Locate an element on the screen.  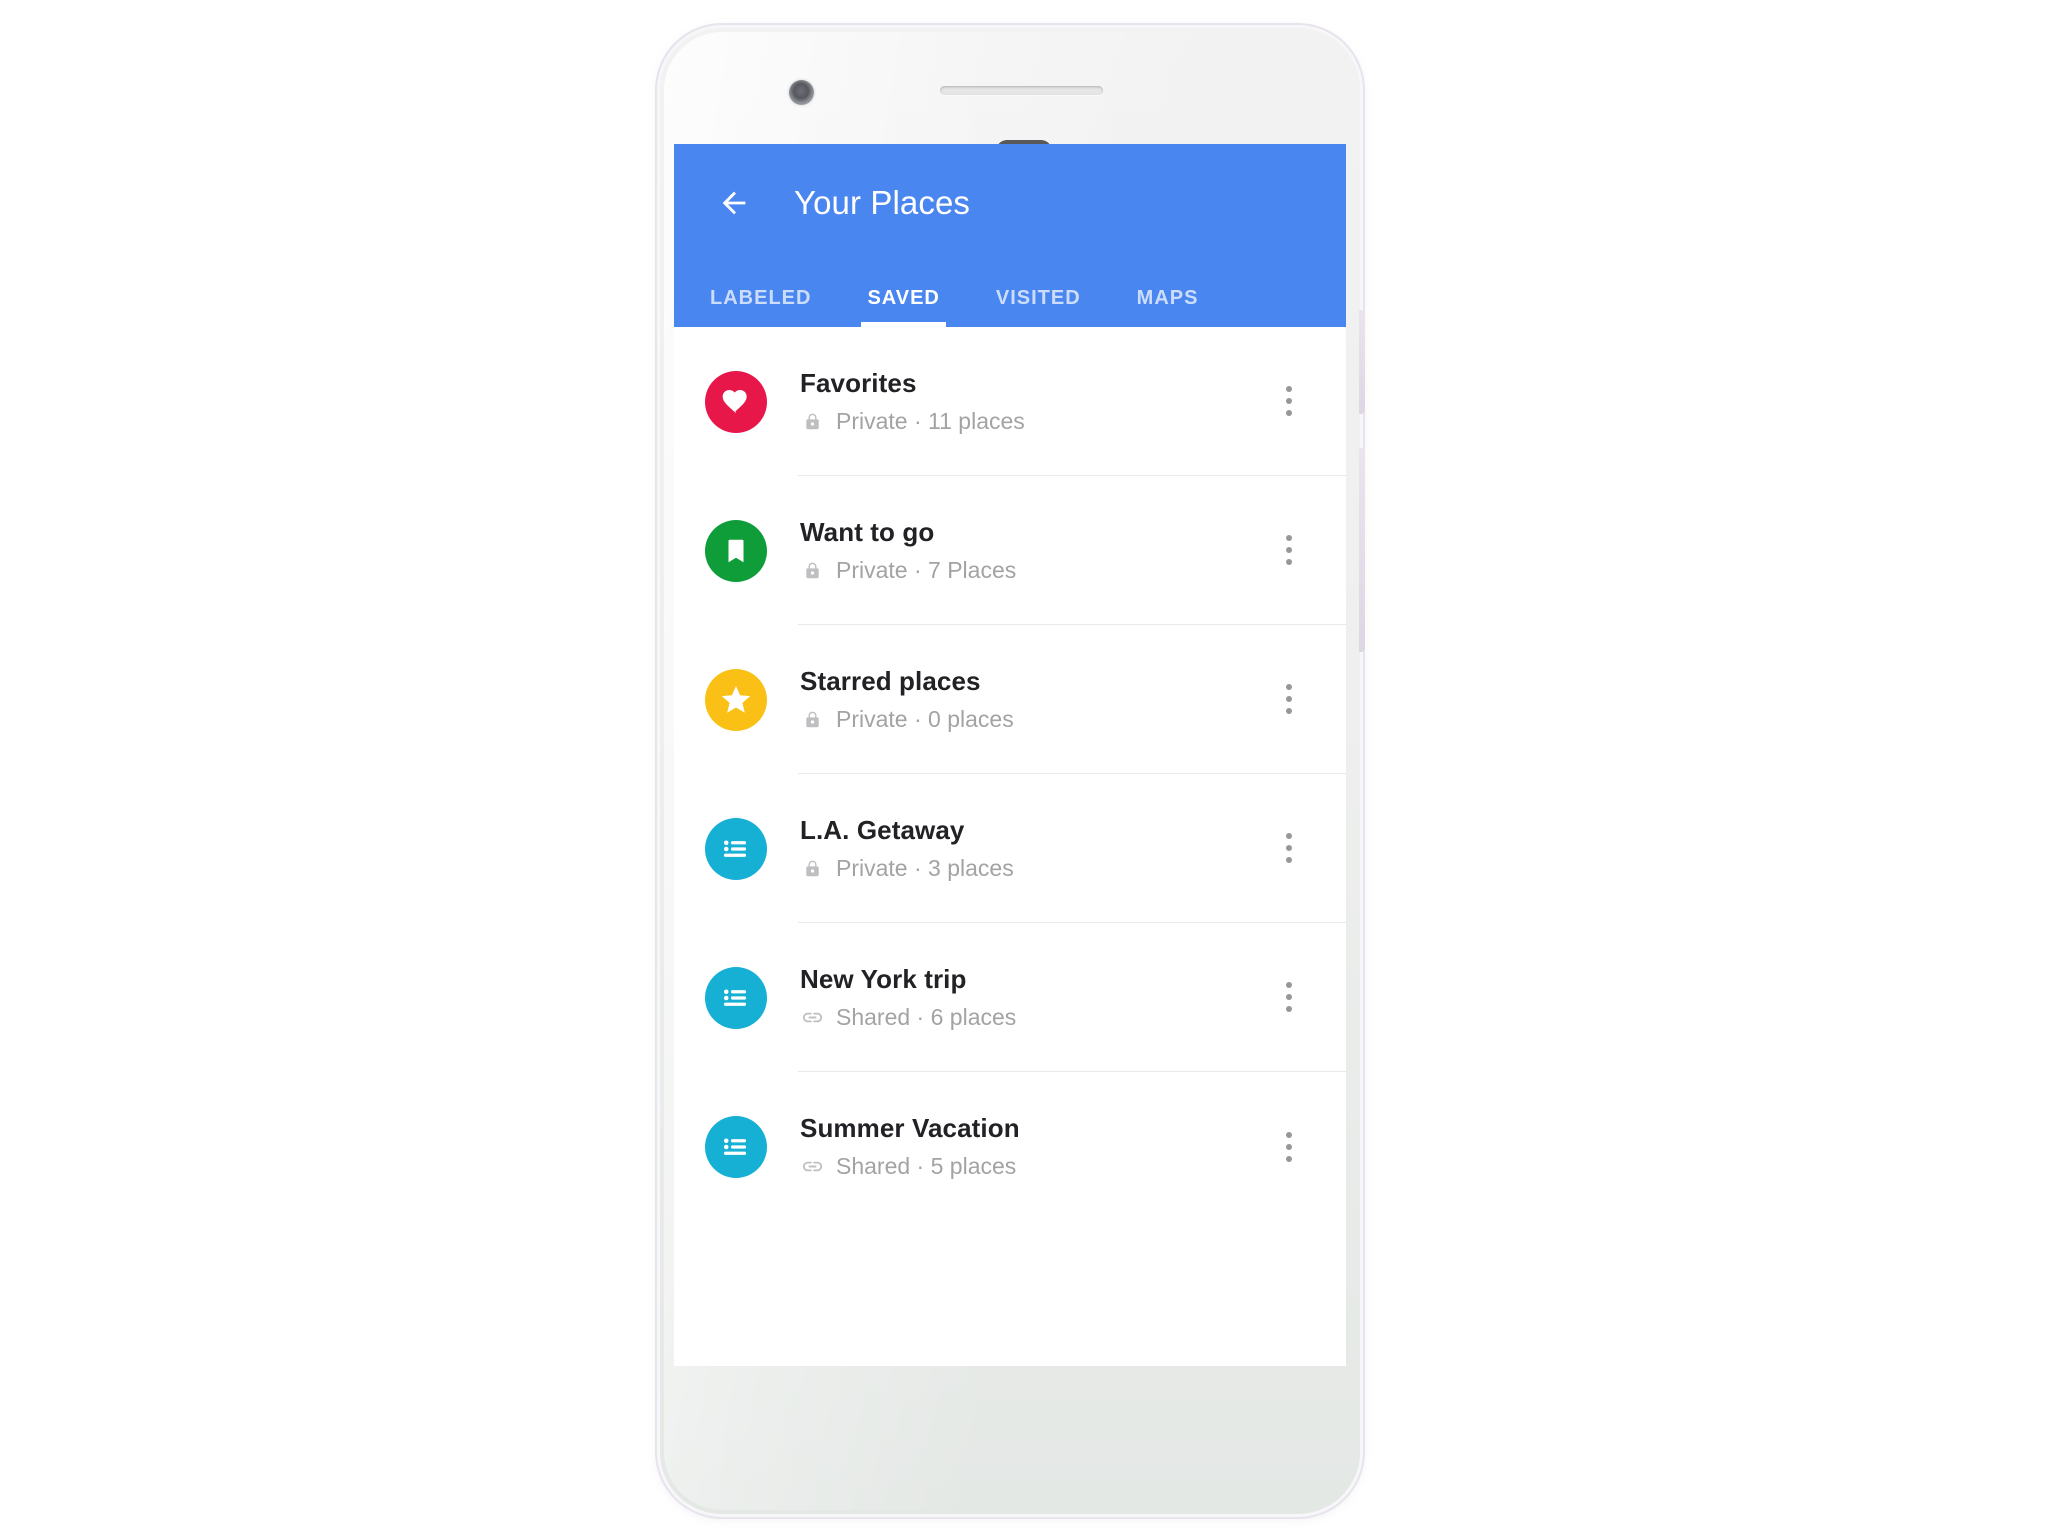
list-item-subtitle: Shared · 6 places is located at coordinates (926, 1016).